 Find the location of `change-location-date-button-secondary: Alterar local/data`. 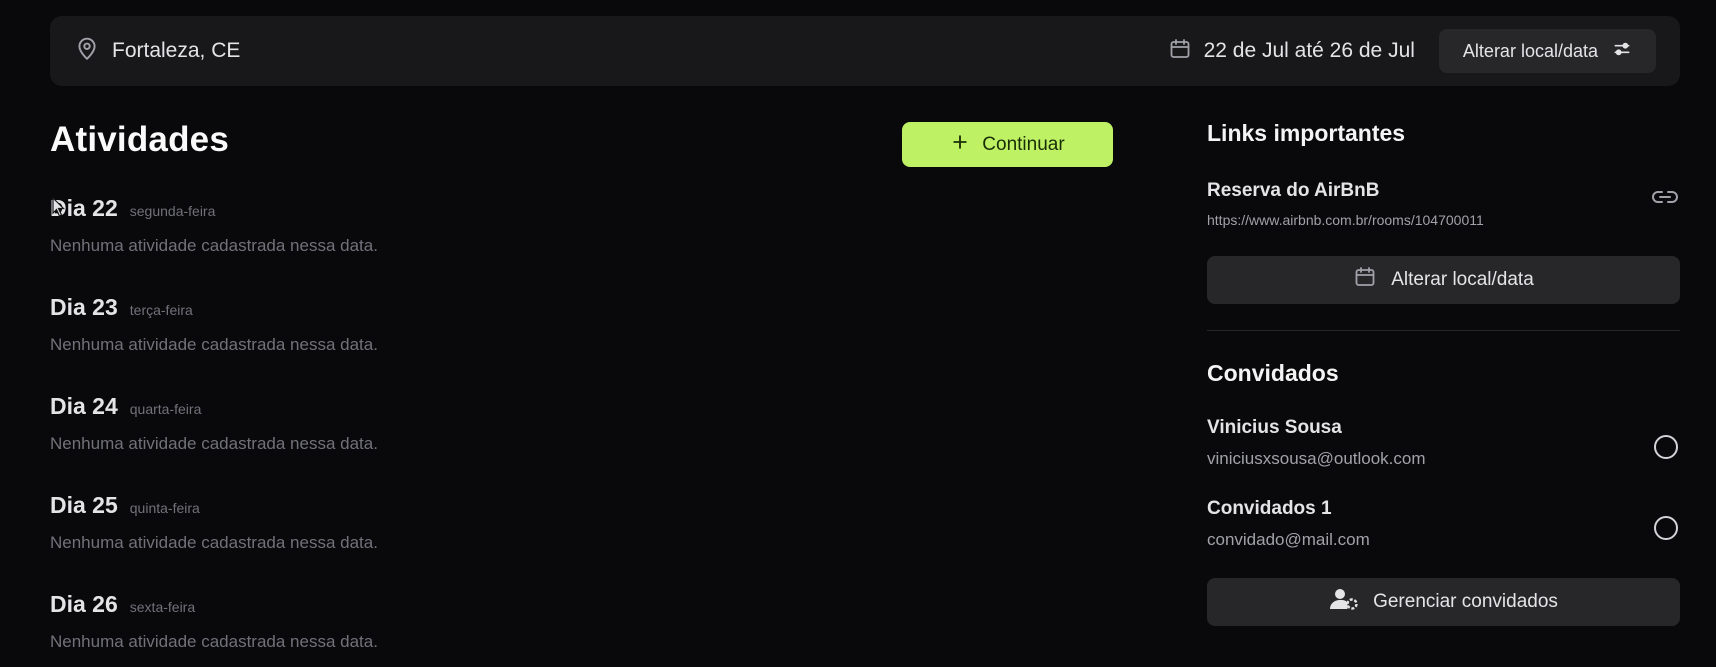

change-location-date-button-secondary: Alterar local/data is located at coordinates (1443, 280).